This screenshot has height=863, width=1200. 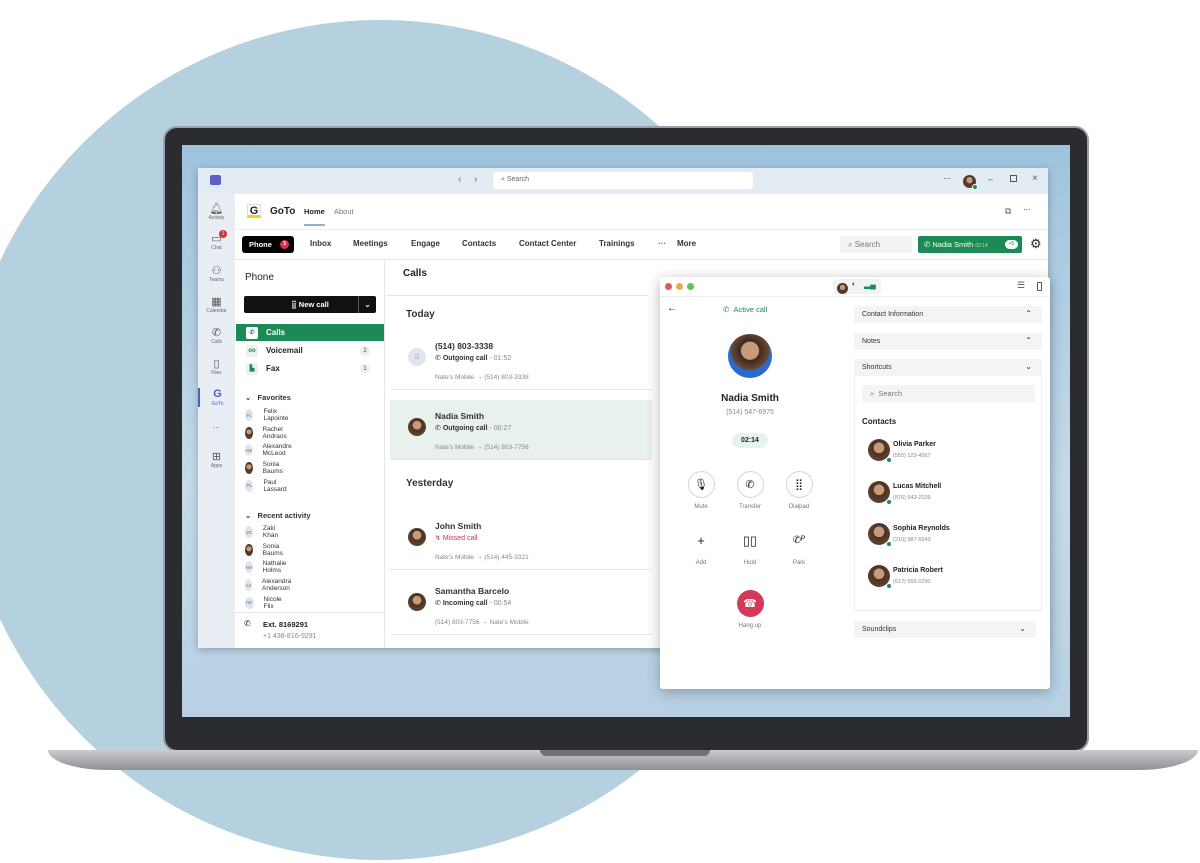 What do you see at coordinates (750, 563) in the screenshot?
I see `hold-label: Hold` at bounding box center [750, 563].